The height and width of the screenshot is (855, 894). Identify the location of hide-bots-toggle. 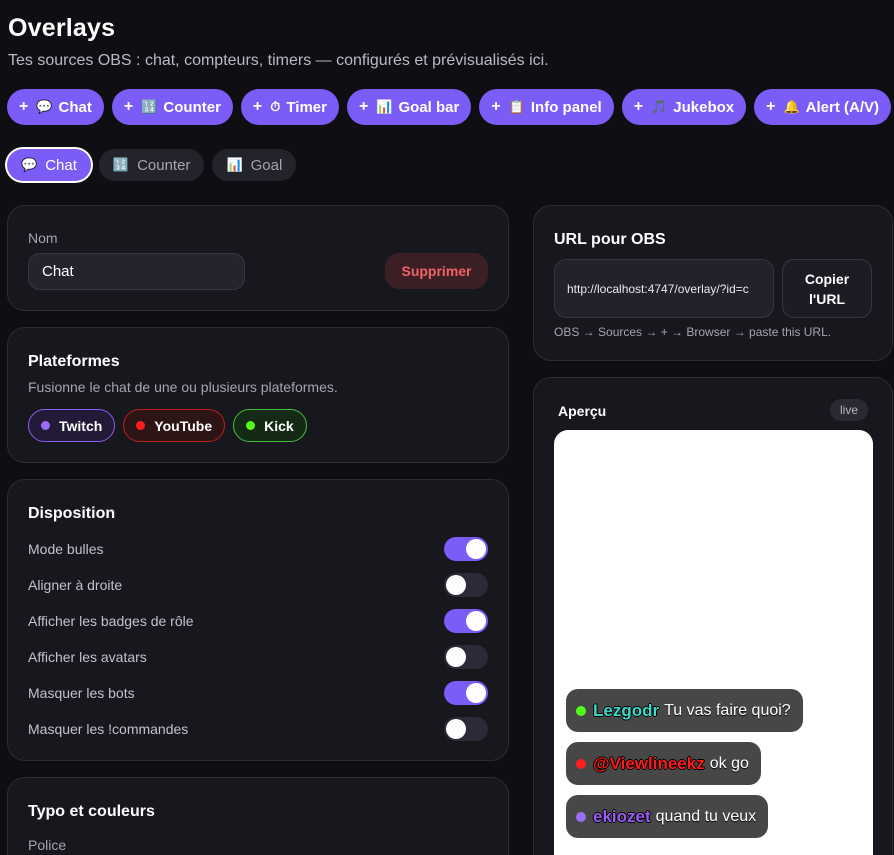
(466, 693).